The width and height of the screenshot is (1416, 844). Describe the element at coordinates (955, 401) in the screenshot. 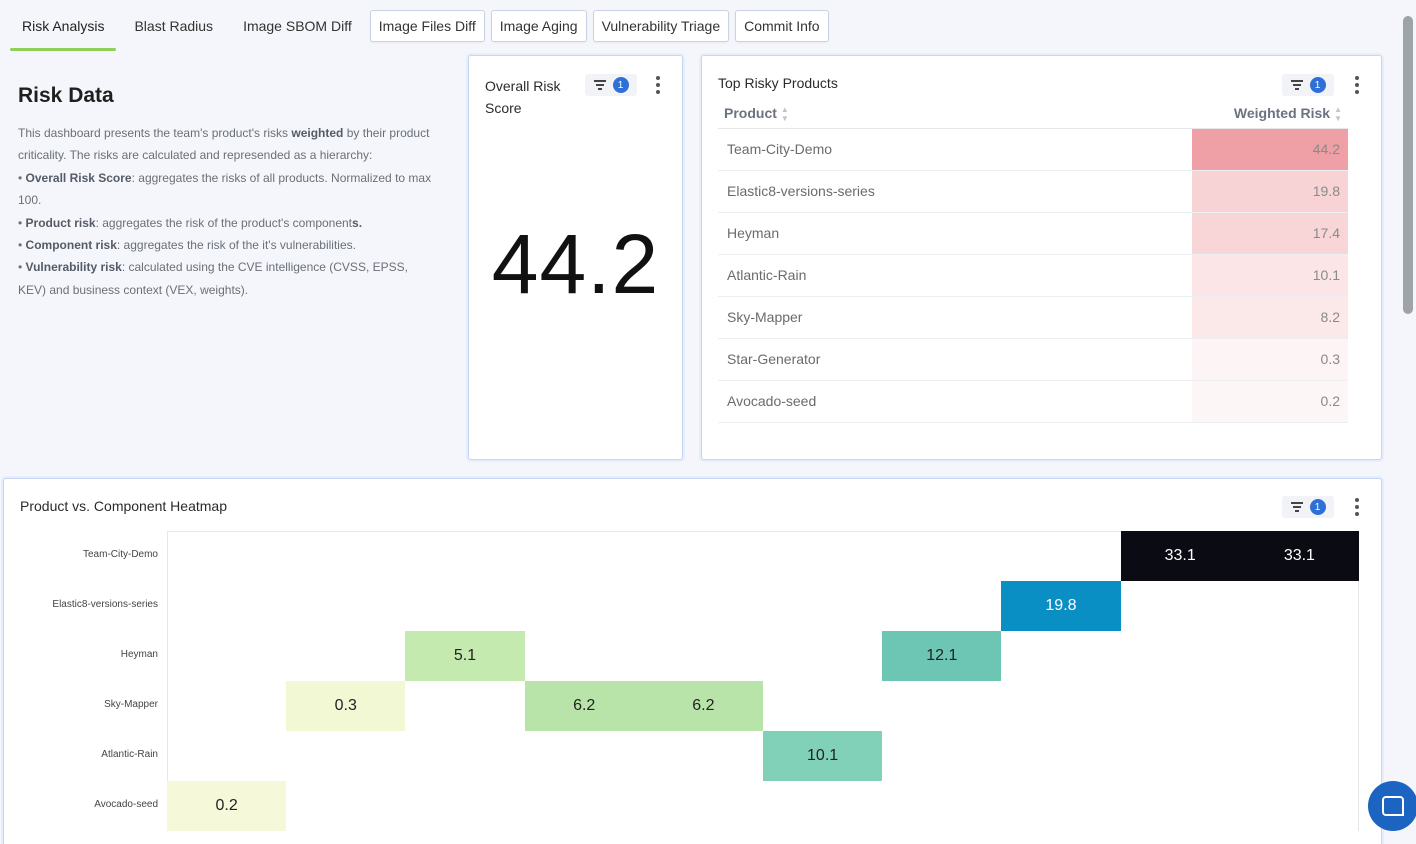

I see `product-name-cell: Avocado-seed` at that location.